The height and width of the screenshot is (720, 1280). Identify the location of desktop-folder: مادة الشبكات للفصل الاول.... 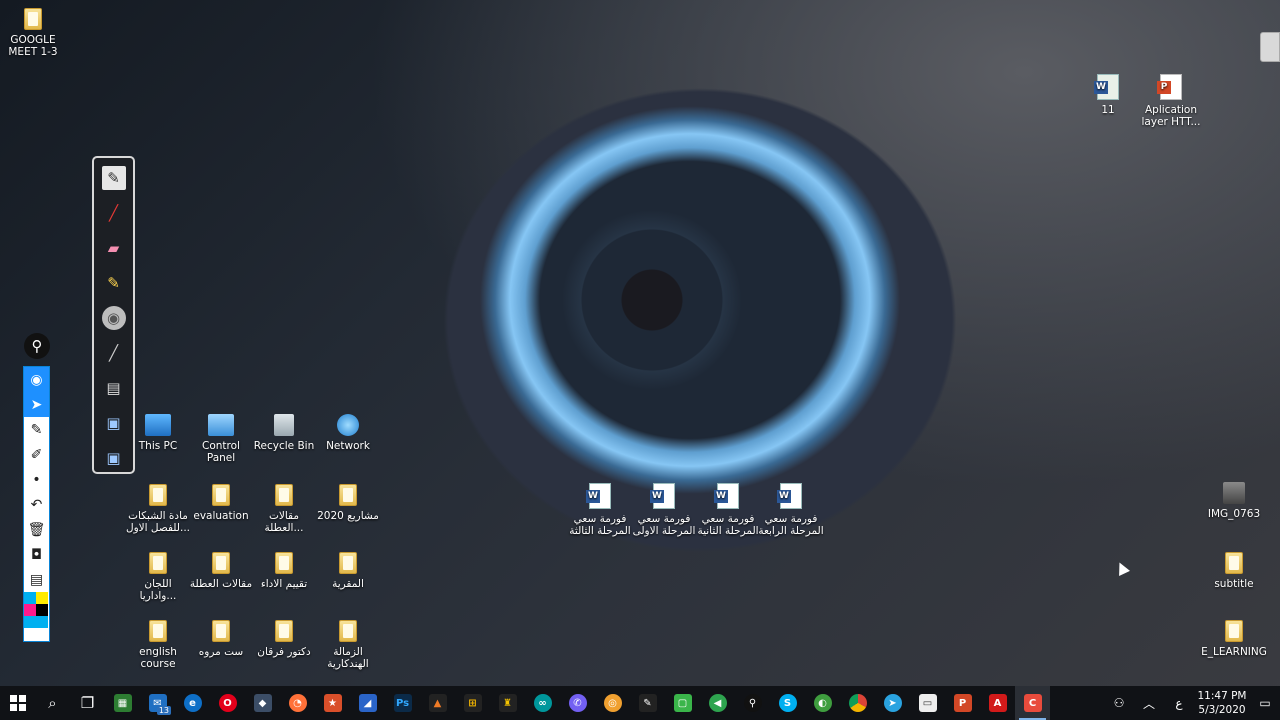
(158, 509).